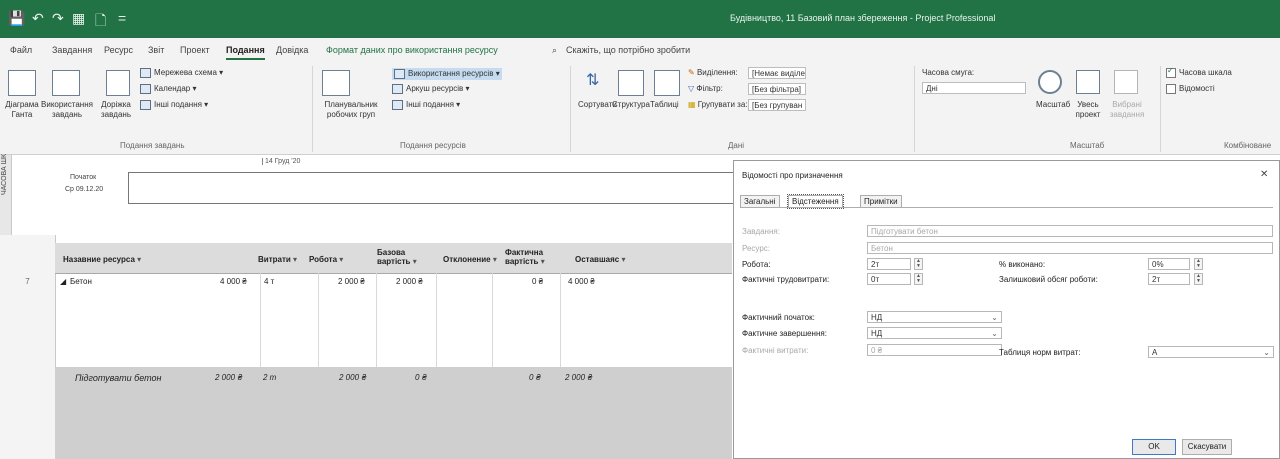 This screenshot has width=1280, height=459. I want to click on cost-cell: 4 000 ₴, so click(233, 281).